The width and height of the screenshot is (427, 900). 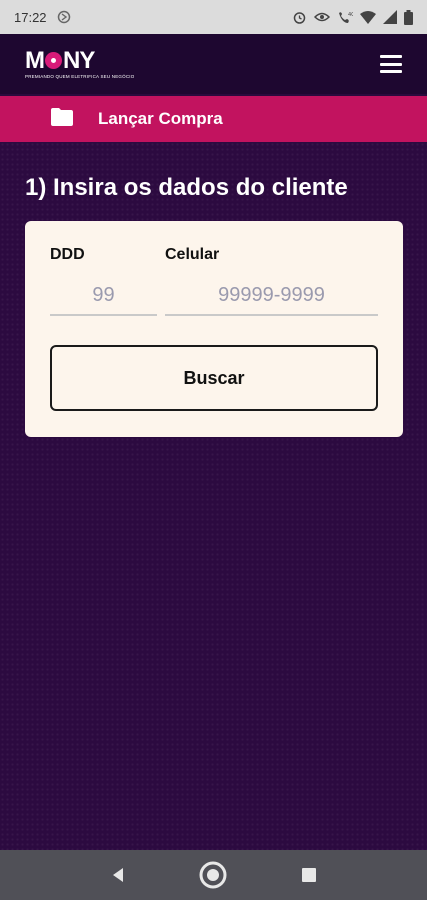 I want to click on wifi-icon, so click(x=368, y=17).